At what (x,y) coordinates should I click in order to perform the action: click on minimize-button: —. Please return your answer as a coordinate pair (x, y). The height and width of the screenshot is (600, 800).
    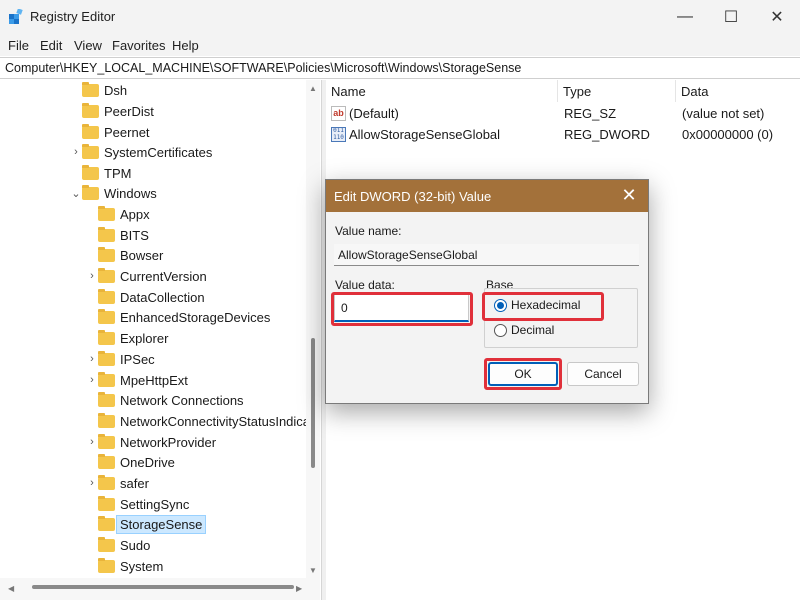
    Looking at the image, I should click on (685, 17).